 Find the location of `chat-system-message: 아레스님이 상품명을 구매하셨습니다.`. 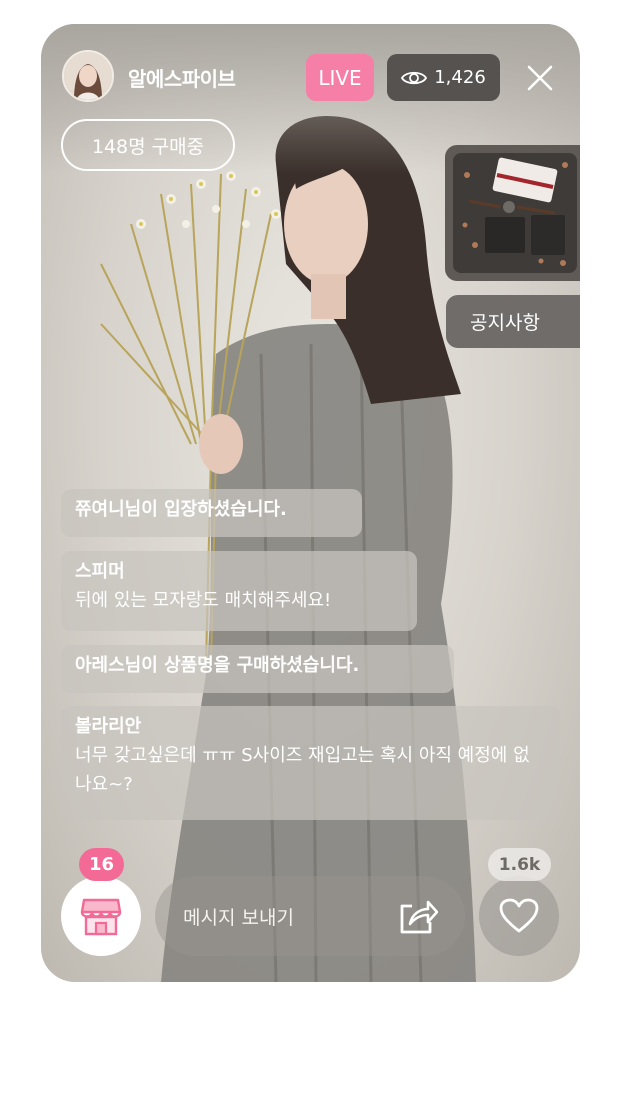

chat-system-message: 아레스님이 상품명을 구매하셨습니다. is located at coordinates (257, 669).